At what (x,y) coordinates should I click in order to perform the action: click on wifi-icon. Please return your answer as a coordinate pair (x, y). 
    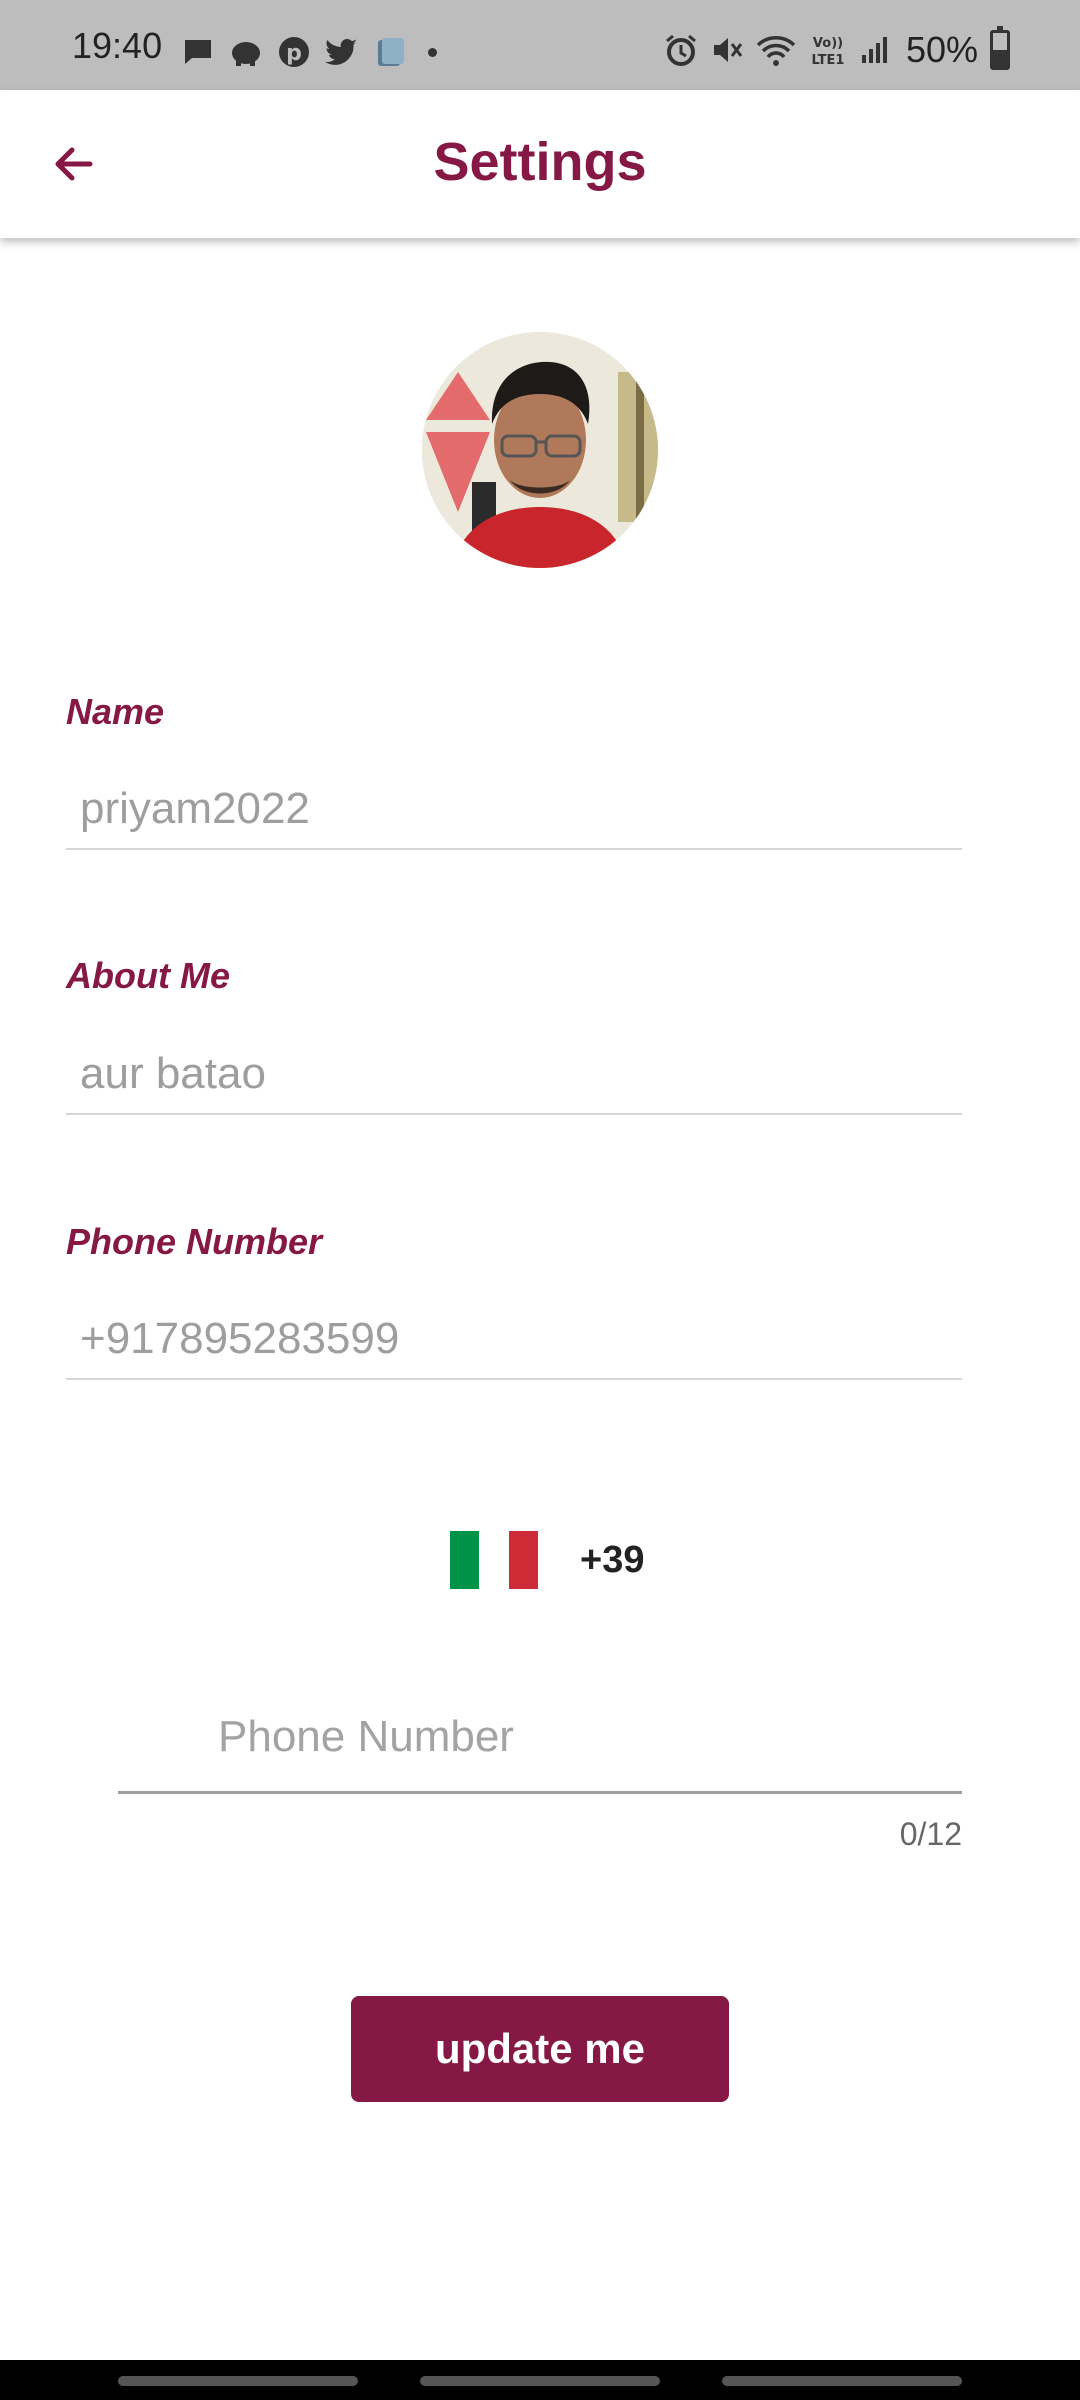
    Looking at the image, I should click on (776, 50).